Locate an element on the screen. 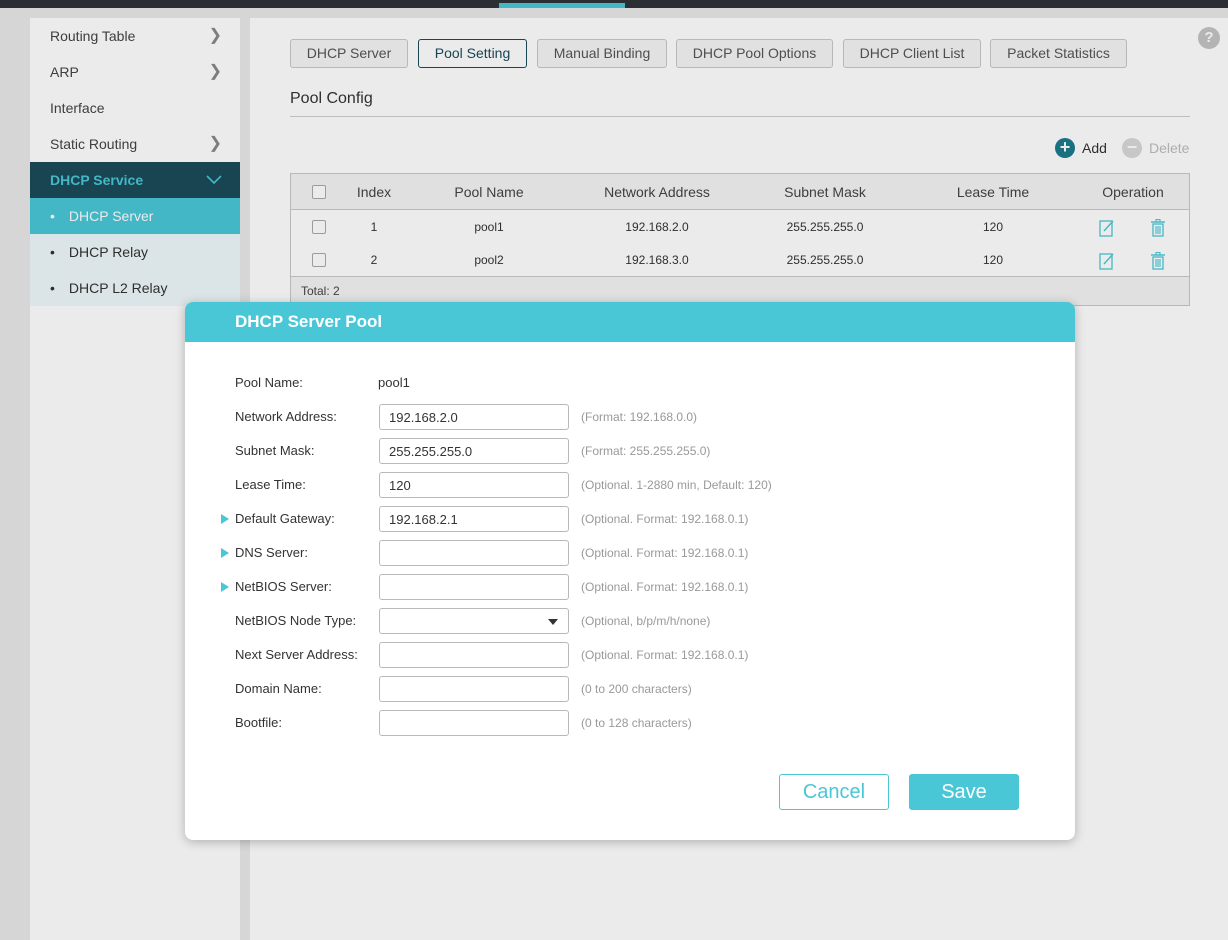 Image resolution: width=1228 pixels, height=940 pixels. network-address-input is located at coordinates (474, 417).